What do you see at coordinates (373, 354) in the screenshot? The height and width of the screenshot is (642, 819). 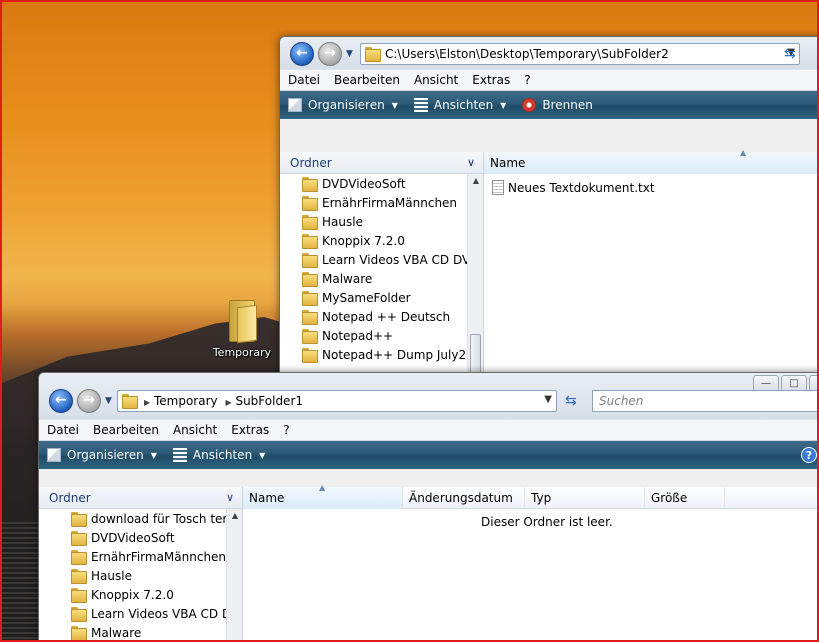 I see `tree-item: Notepad++ Dump July2013` at bounding box center [373, 354].